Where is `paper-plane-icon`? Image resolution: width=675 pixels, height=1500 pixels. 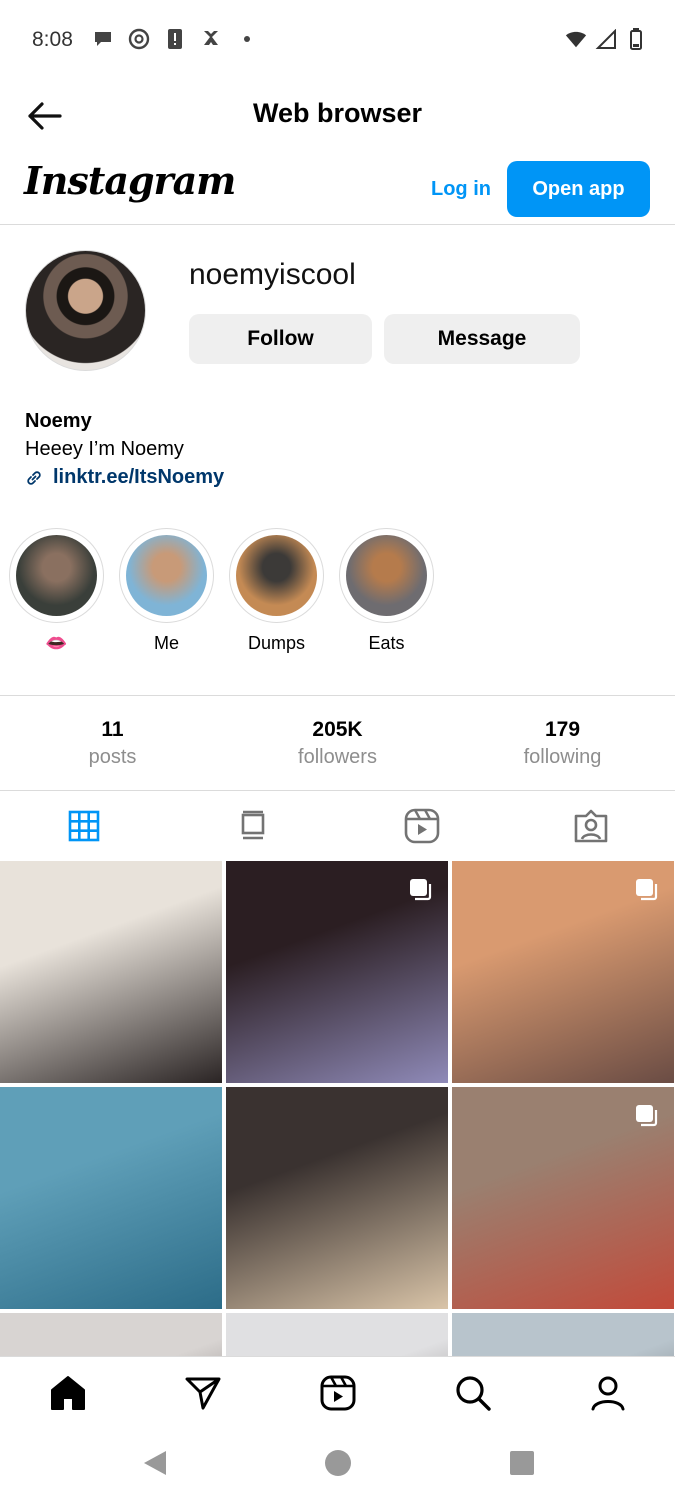
paper-plane-icon is located at coordinates (202, 1393).